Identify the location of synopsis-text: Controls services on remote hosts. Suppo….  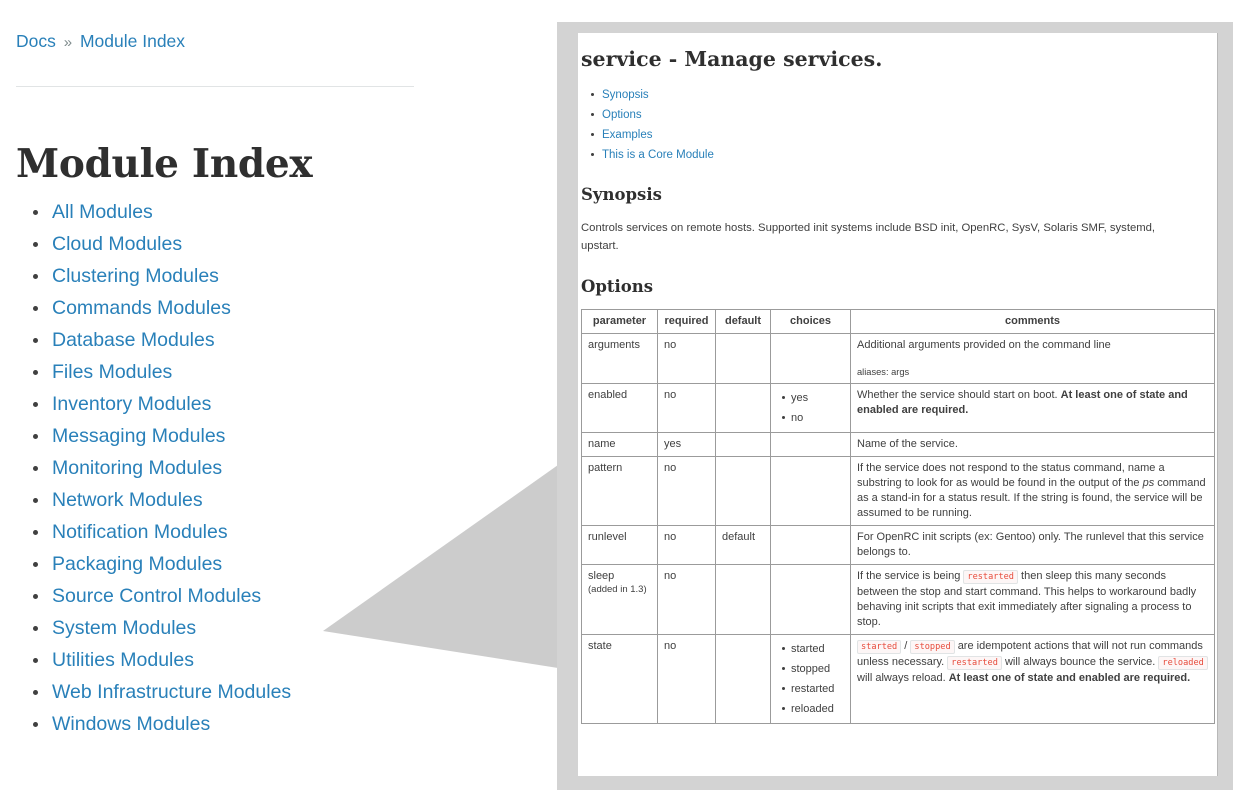
(868, 237).